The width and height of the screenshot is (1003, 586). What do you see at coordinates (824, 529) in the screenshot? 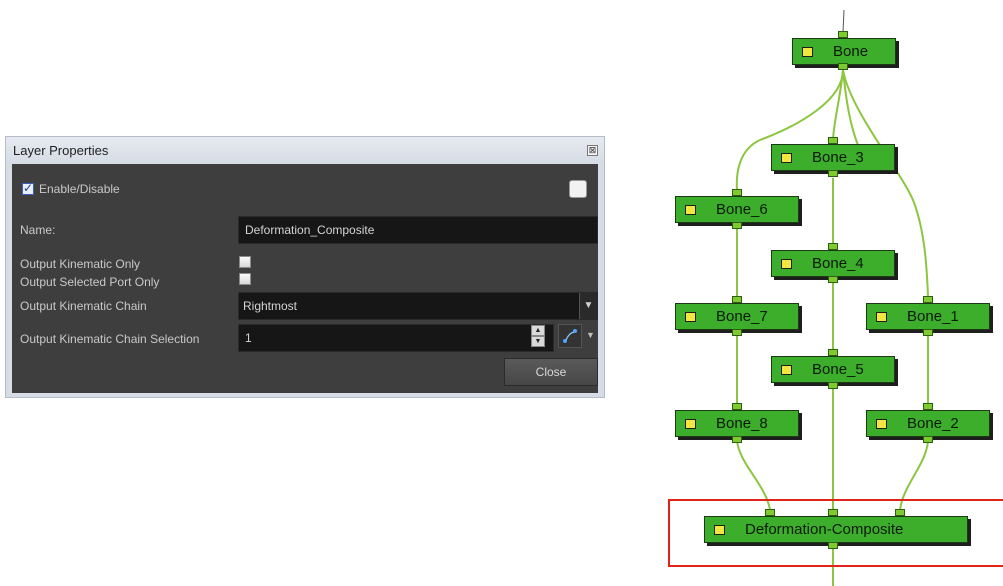
I see `node-label: Deformation-Composite` at bounding box center [824, 529].